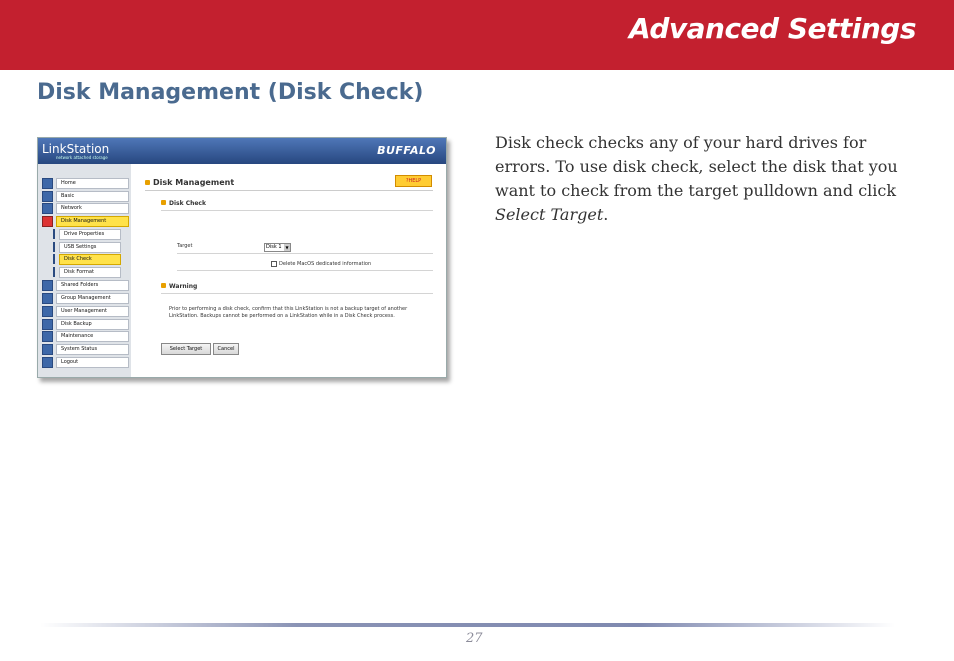 The height and width of the screenshot is (661, 954). Describe the element at coordinates (87, 234) in the screenshot. I see `nav-sub-drive-properties: Drive Properties` at that location.